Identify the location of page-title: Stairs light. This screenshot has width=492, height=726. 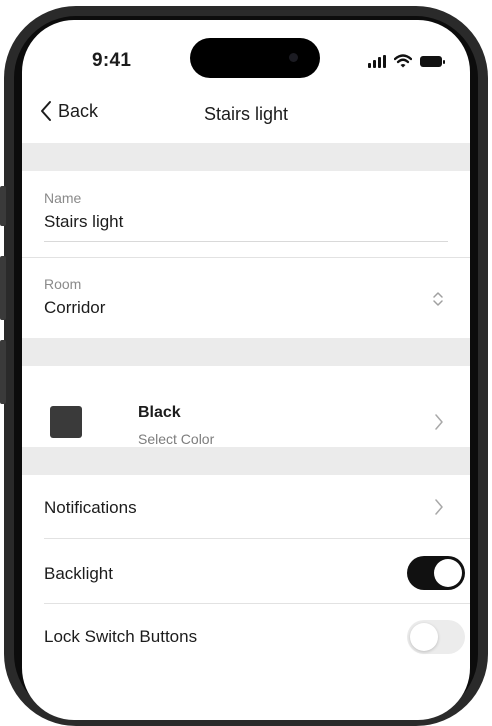
(246, 114).